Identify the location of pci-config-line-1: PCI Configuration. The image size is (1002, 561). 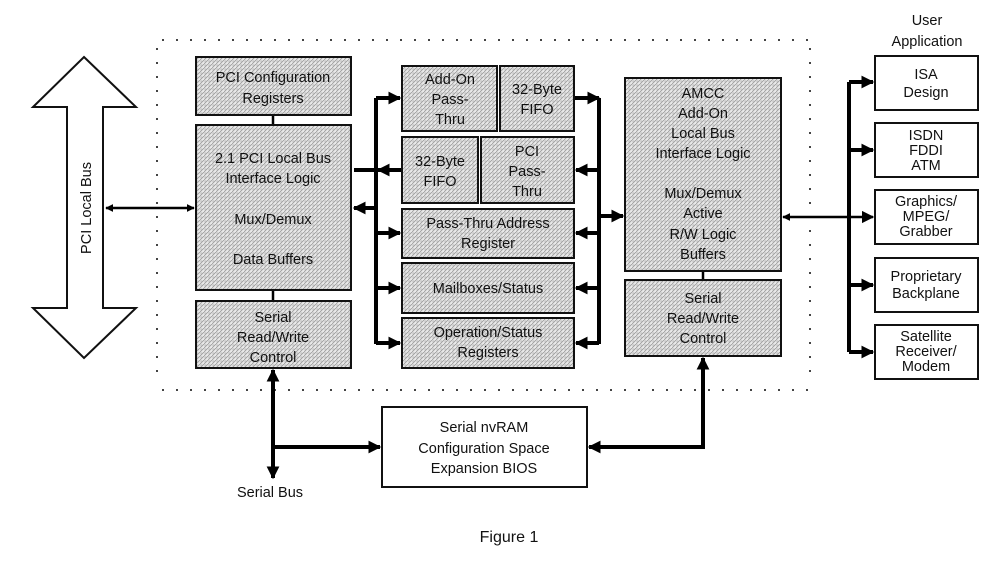
(273, 78).